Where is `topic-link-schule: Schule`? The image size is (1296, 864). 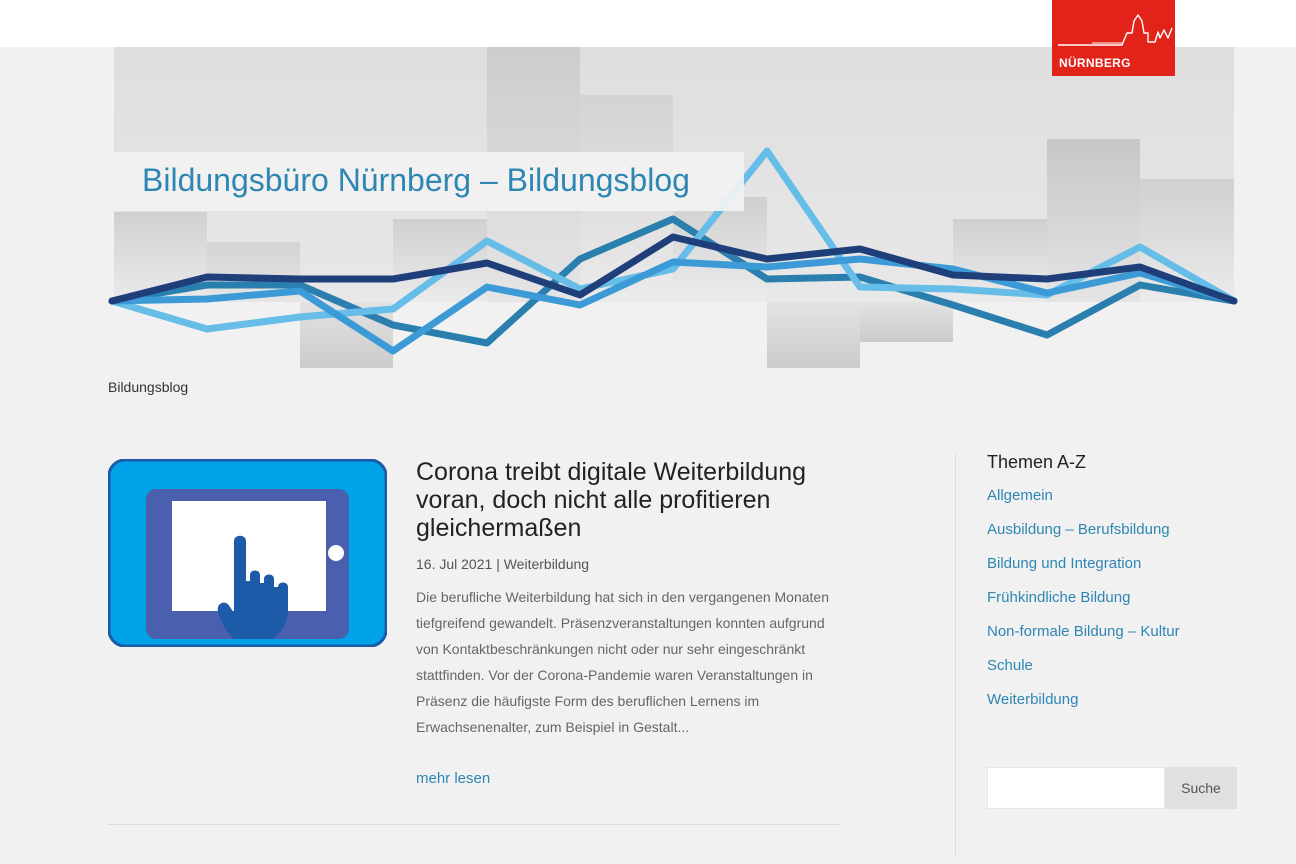
topic-link-schule: Schule is located at coordinates (1010, 665).